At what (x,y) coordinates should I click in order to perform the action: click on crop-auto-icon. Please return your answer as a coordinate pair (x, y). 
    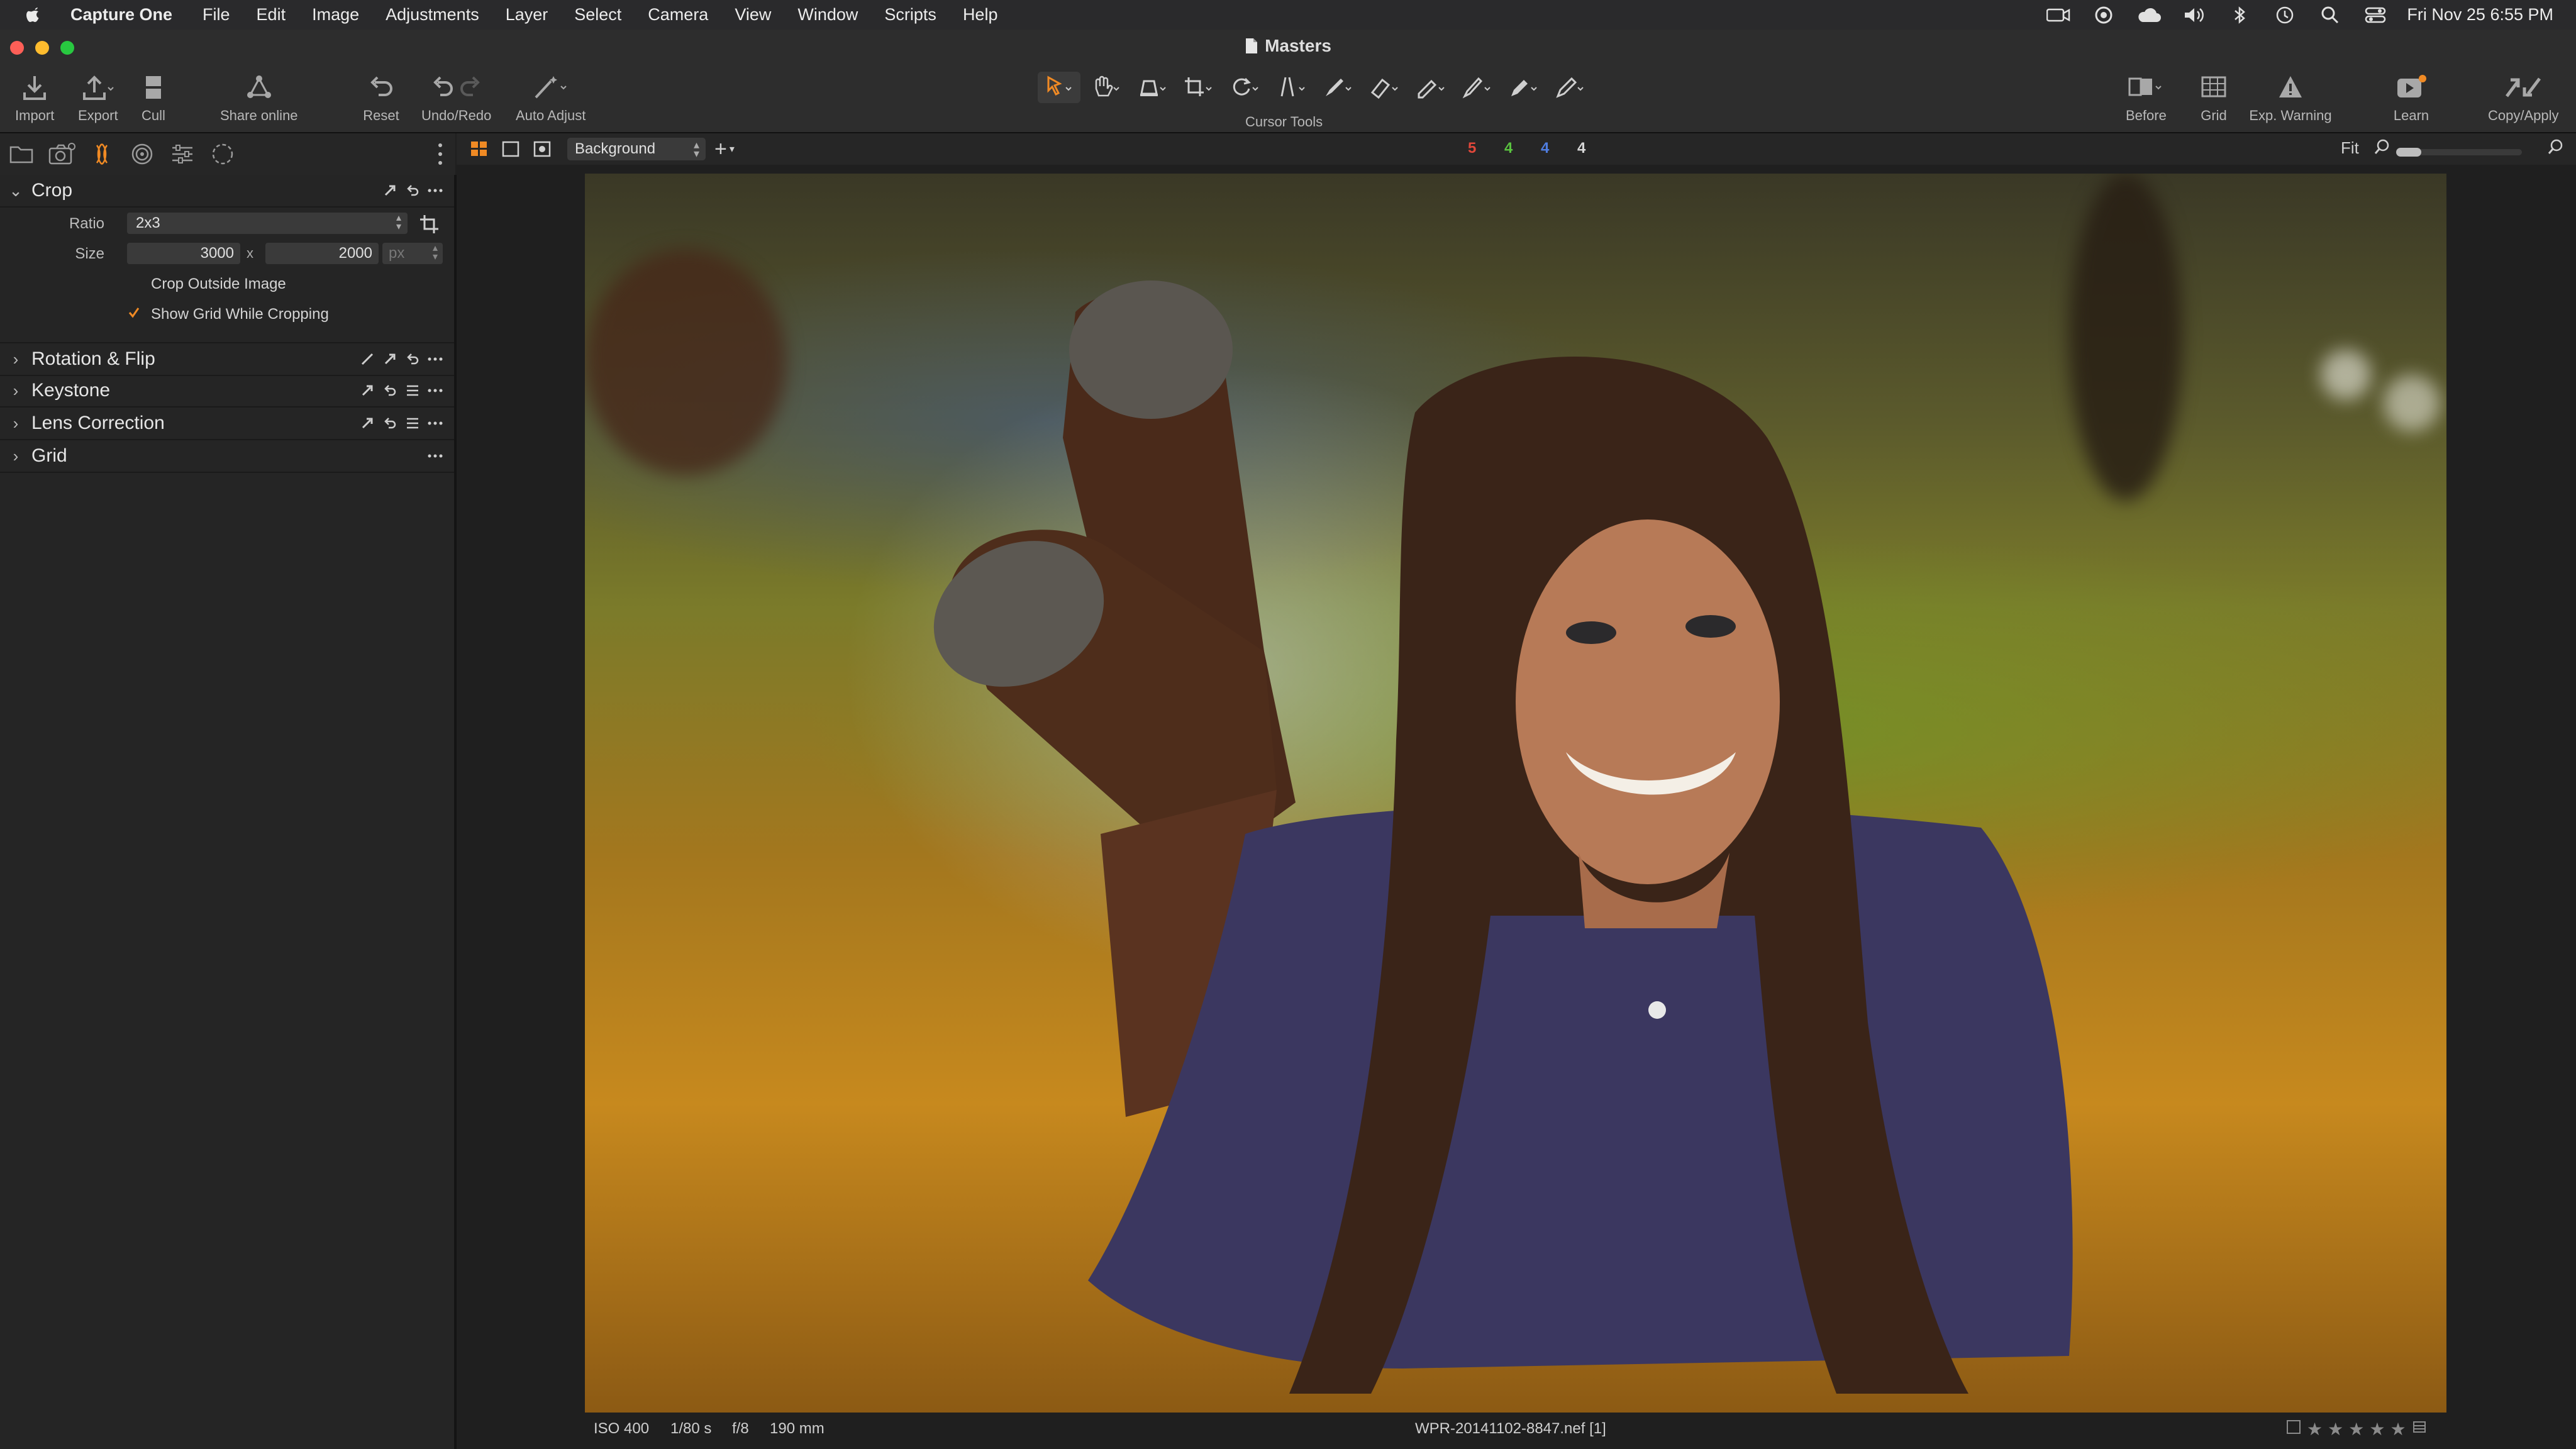
    Looking at the image, I should click on (389, 190).